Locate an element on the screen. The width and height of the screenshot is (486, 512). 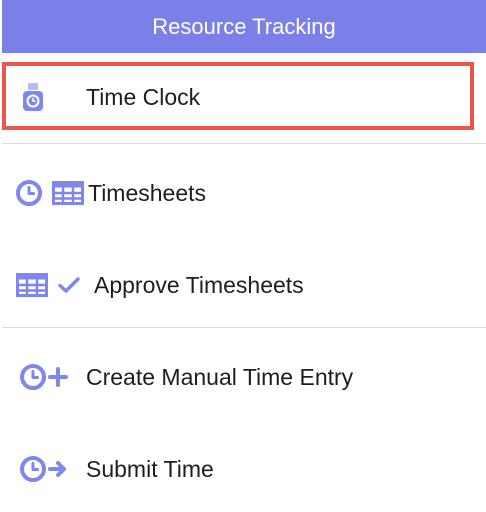
menu-item-create-manual-time-entry: Create Manual Time Entry is located at coordinates (243, 377).